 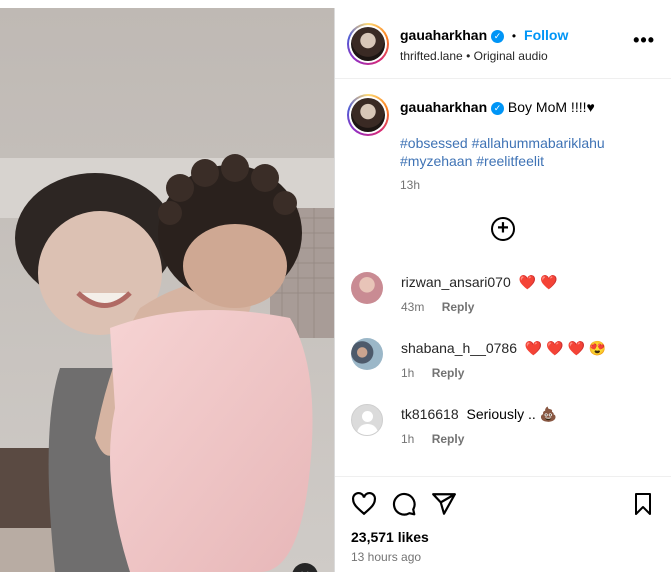 I want to click on hashtags-line-1: #obsessed #allahummabariklahu, so click(x=502, y=143).